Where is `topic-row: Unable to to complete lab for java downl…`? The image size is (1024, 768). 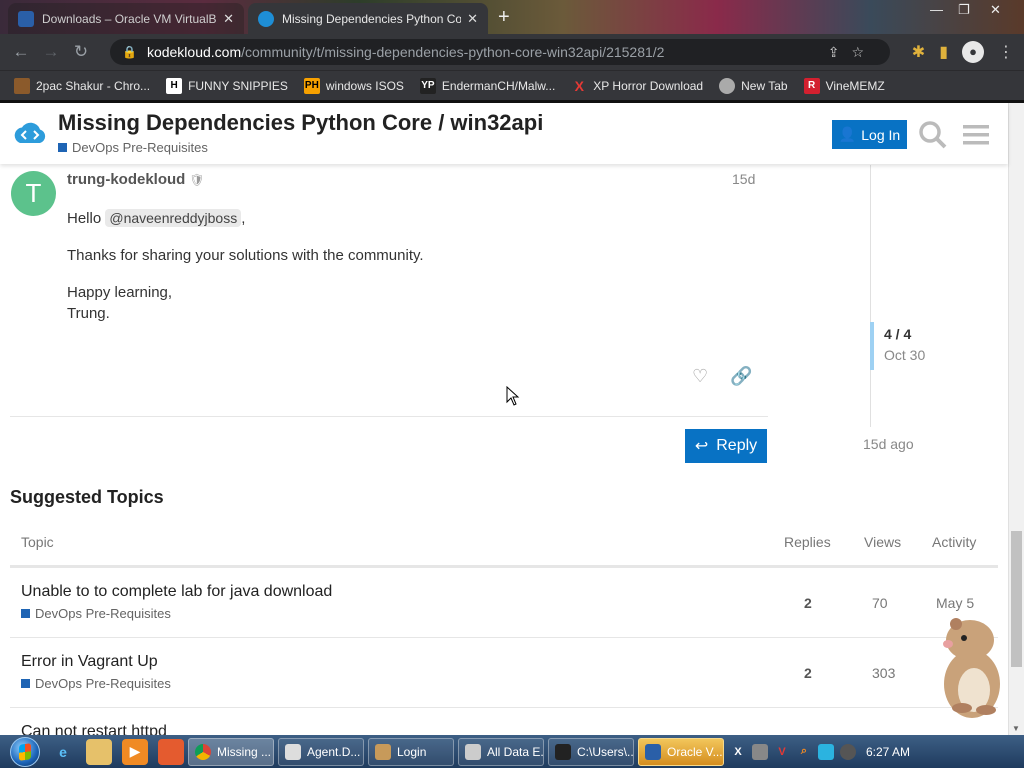
topic-row: Unable to to complete lab for java downl… is located at coordinates (504, 603).